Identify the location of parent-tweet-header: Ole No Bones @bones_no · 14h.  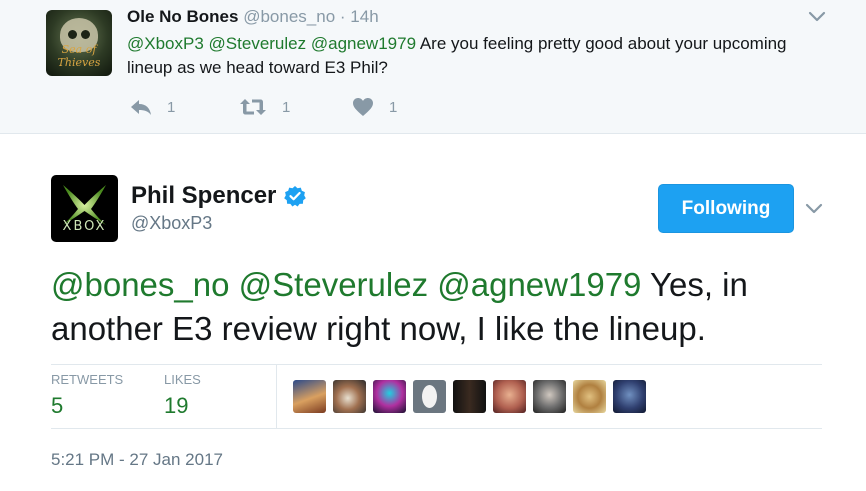
(253, 17).